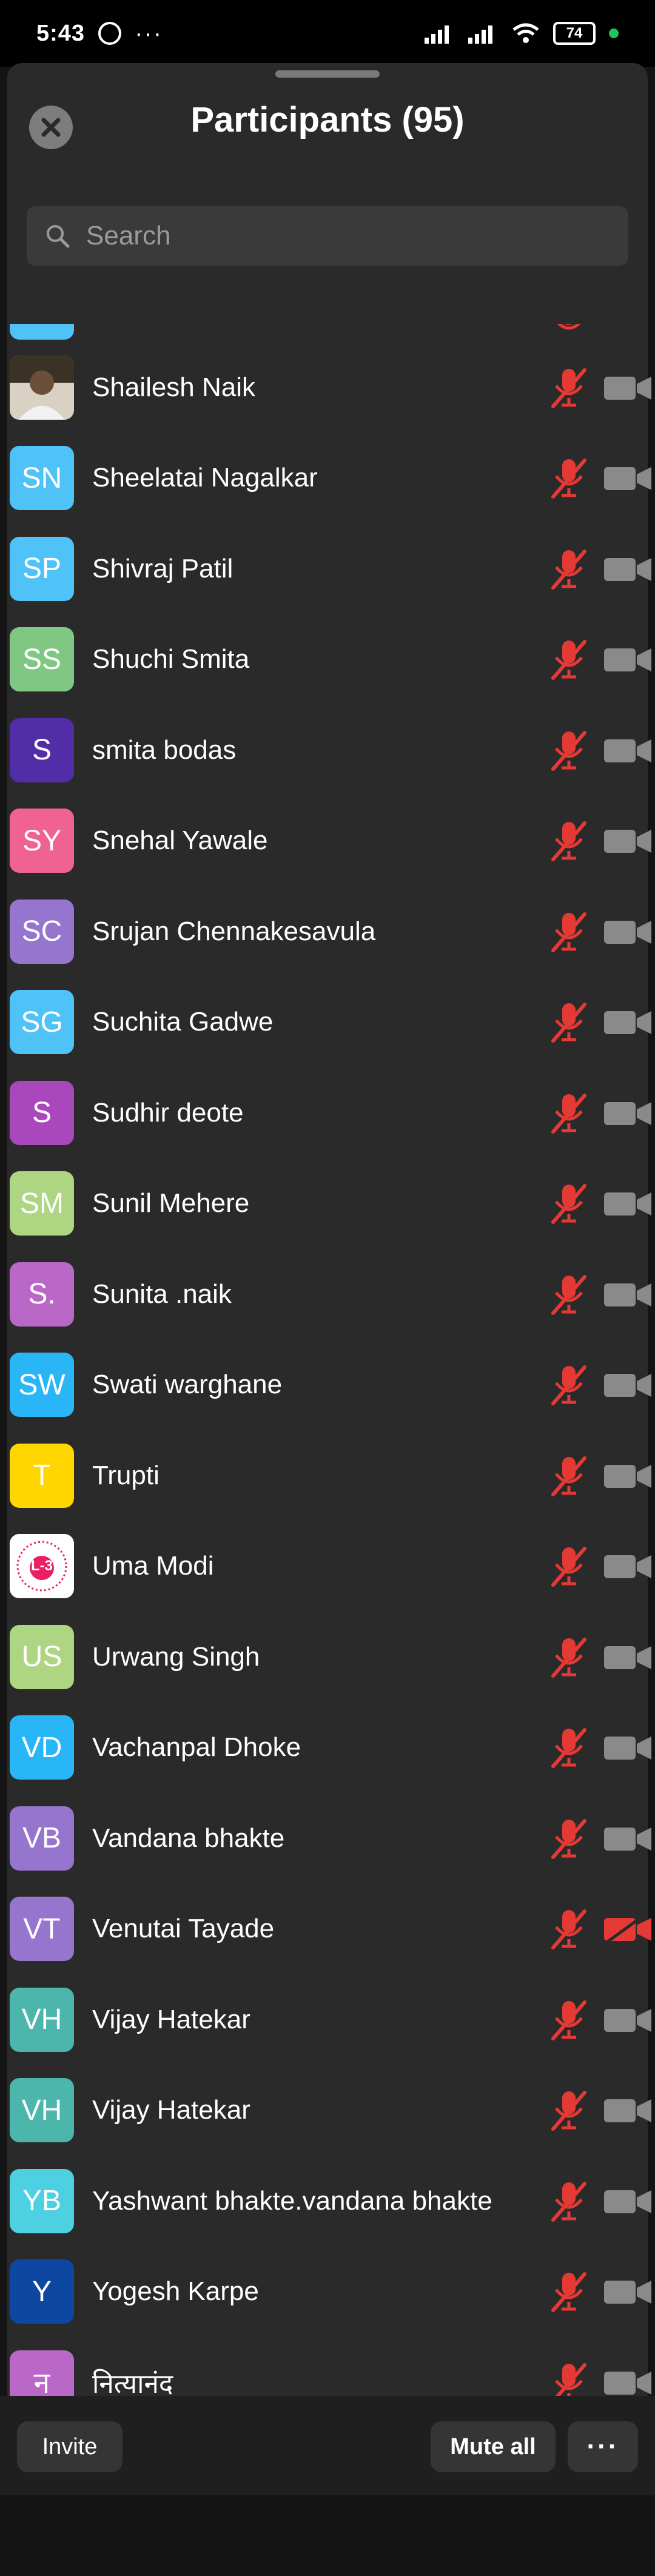 This screenshot has height=2576, width=655. Describe the element at coordinates (42, 1203) in the screenshot. I see `avatar-initials: SM` at that location.